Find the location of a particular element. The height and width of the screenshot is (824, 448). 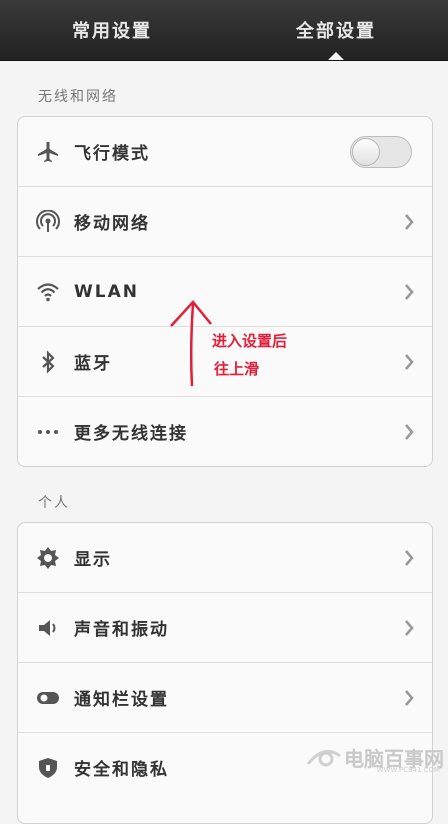

annotation-text-line1: 进入设置后 is located at coordinates (250, 341).